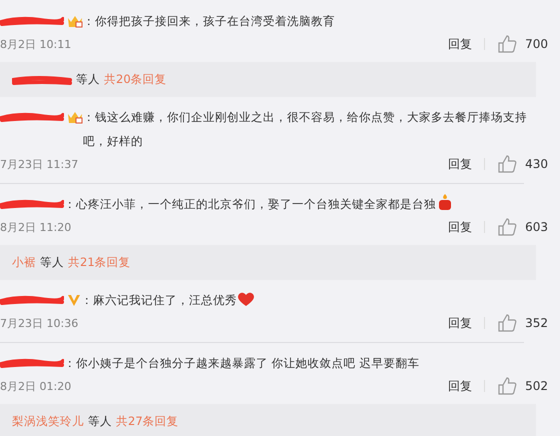 This screenshot has height=436, width=560. What do you see at coordinates (536, 323) in the screenshot?
I see `like-count: 352` at bounding box center [536, 323].